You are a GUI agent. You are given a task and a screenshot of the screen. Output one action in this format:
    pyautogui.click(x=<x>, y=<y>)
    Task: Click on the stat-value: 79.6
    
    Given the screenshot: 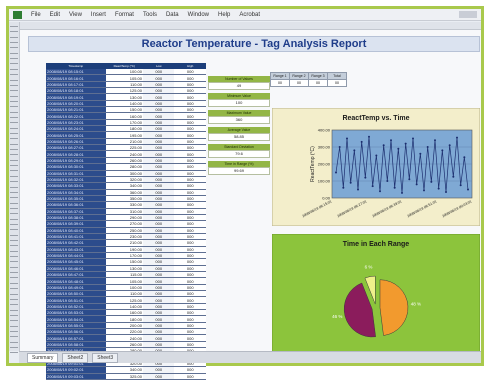 What is the action you would take?
    pyautogui.click(x=239, y=154)
    